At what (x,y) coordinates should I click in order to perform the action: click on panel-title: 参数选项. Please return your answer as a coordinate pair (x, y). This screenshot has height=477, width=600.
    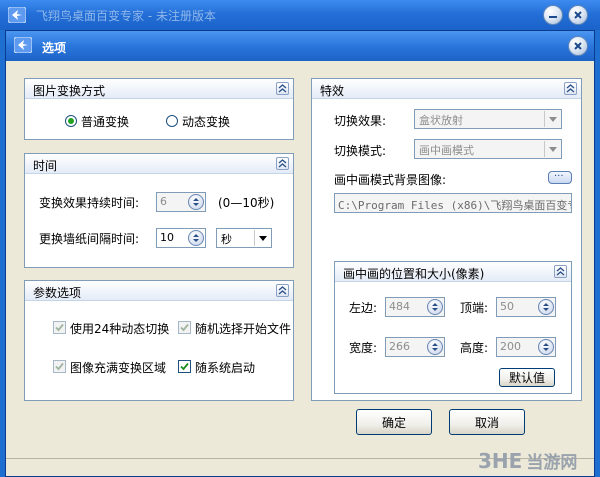
    Looking at the image, I should click on (57, 293).